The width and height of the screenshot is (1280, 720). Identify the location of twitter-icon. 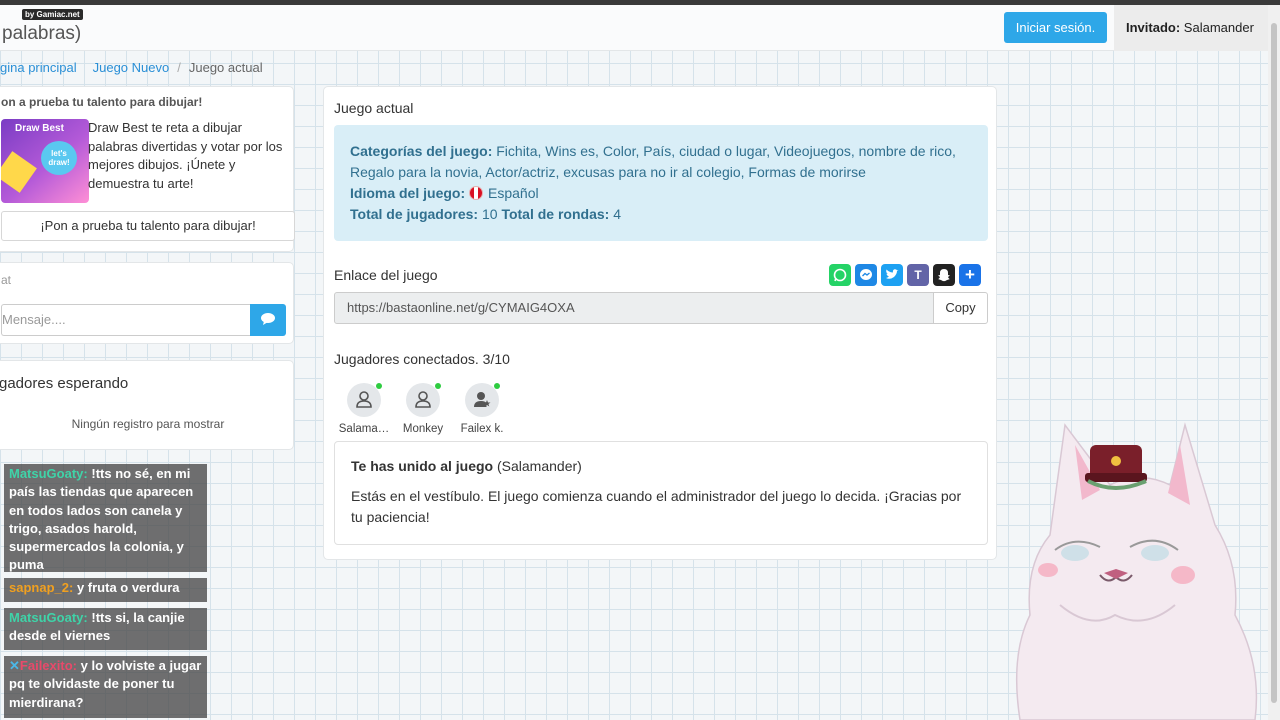
(892, 275).